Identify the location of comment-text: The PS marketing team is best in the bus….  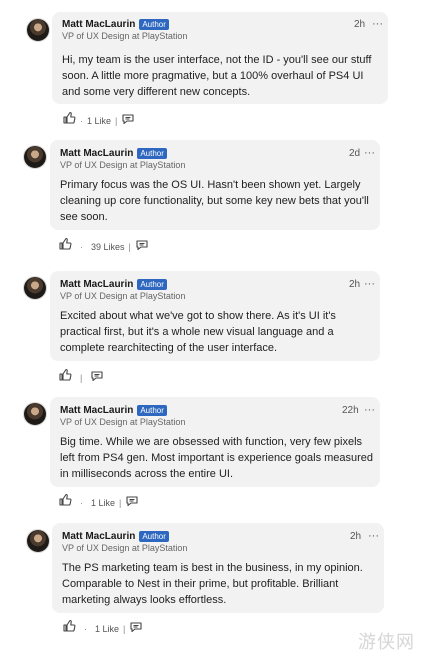
(212, 584).